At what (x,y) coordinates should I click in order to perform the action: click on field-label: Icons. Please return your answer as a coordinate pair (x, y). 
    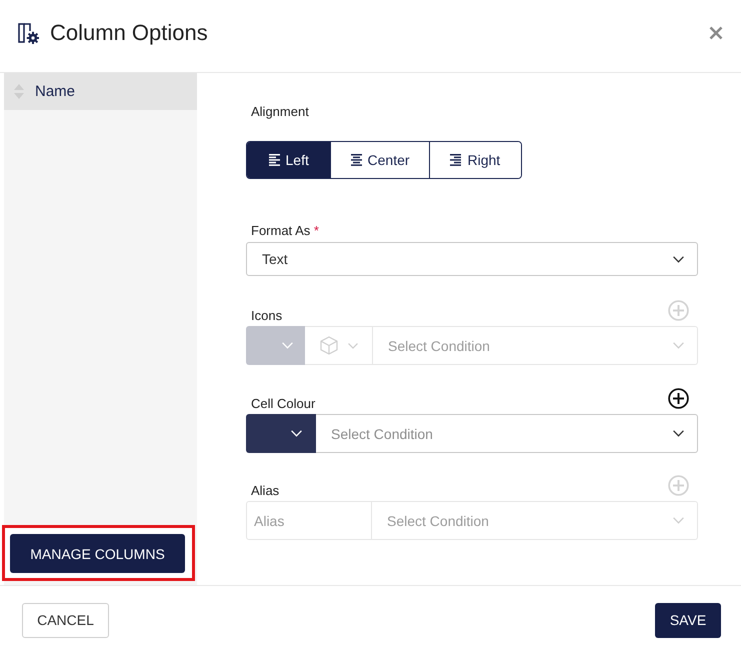
    Looking at the image, I should click on (266, 316).